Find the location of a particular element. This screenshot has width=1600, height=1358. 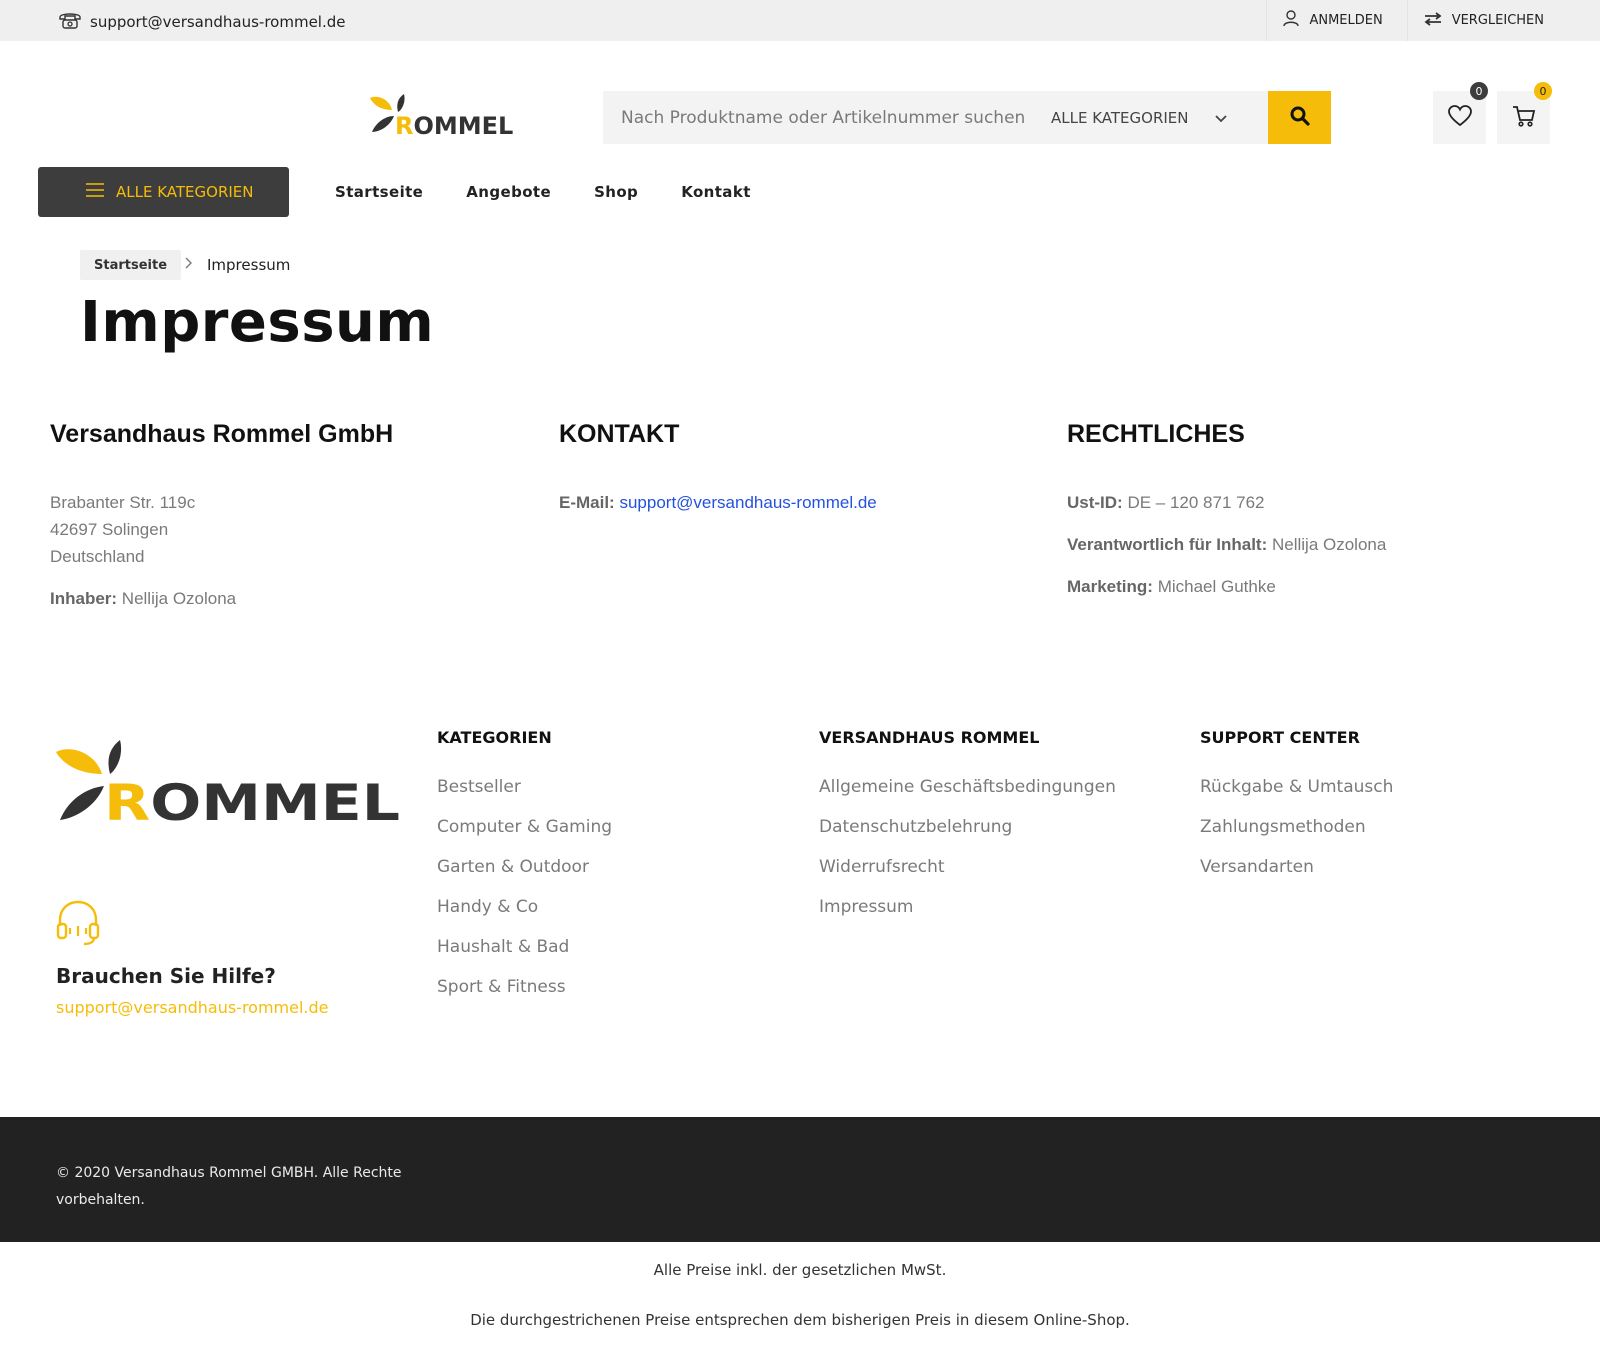

main-nav: Startseite Angebote Shop Kontakt is located at coordinates (543, 192).